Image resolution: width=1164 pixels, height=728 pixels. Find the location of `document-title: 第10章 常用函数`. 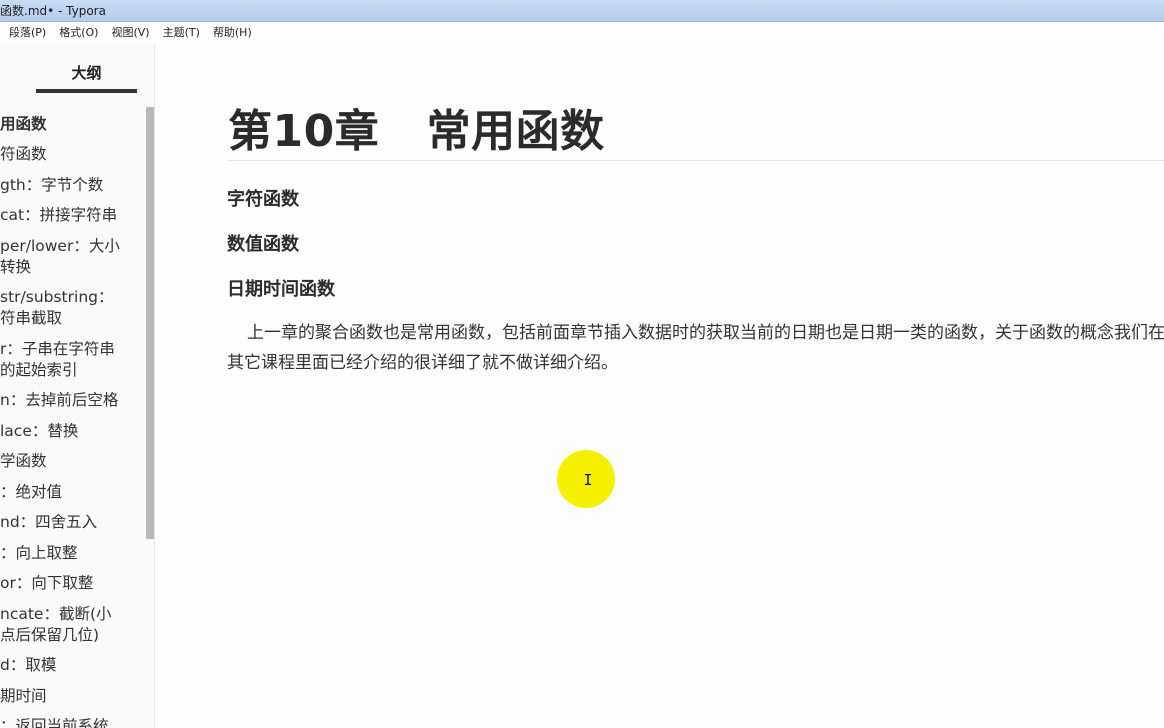

document-title: 第10章 常用函数 is located at coordinates (416, 131).